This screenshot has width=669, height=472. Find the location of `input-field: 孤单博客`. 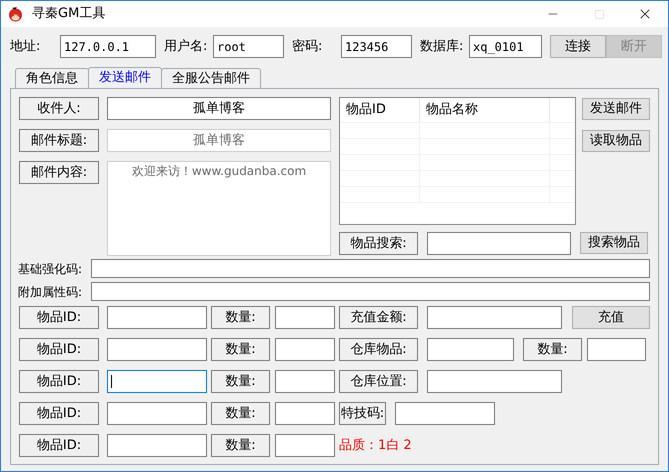

input-field: 孤单博客 is located at coordinates (219, 108).